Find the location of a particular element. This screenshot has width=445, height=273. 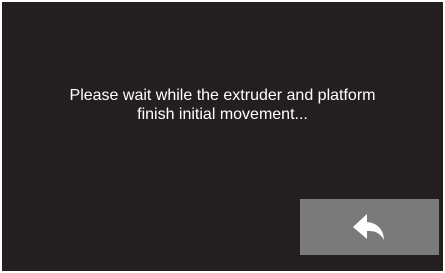

back-button is located at coordinates (369, 227).